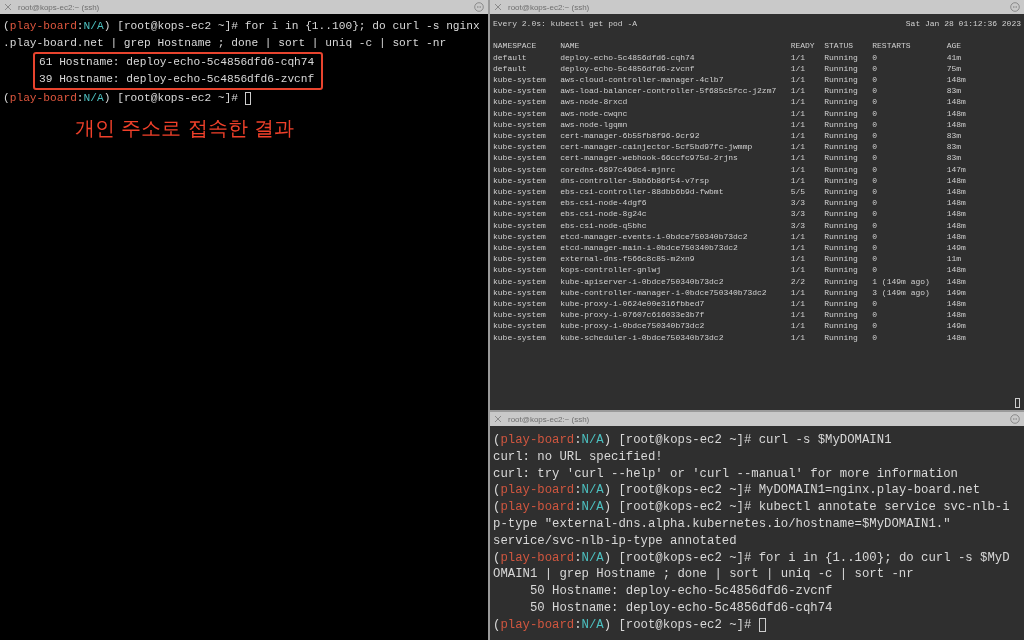 The width and height of the screenshot is (1024, 640). I want to click on terminal-line: (play-board:N/A) [root@kops-ec2 ~]# kubectl annotate service svc-nlb-i, so click(752, 507).